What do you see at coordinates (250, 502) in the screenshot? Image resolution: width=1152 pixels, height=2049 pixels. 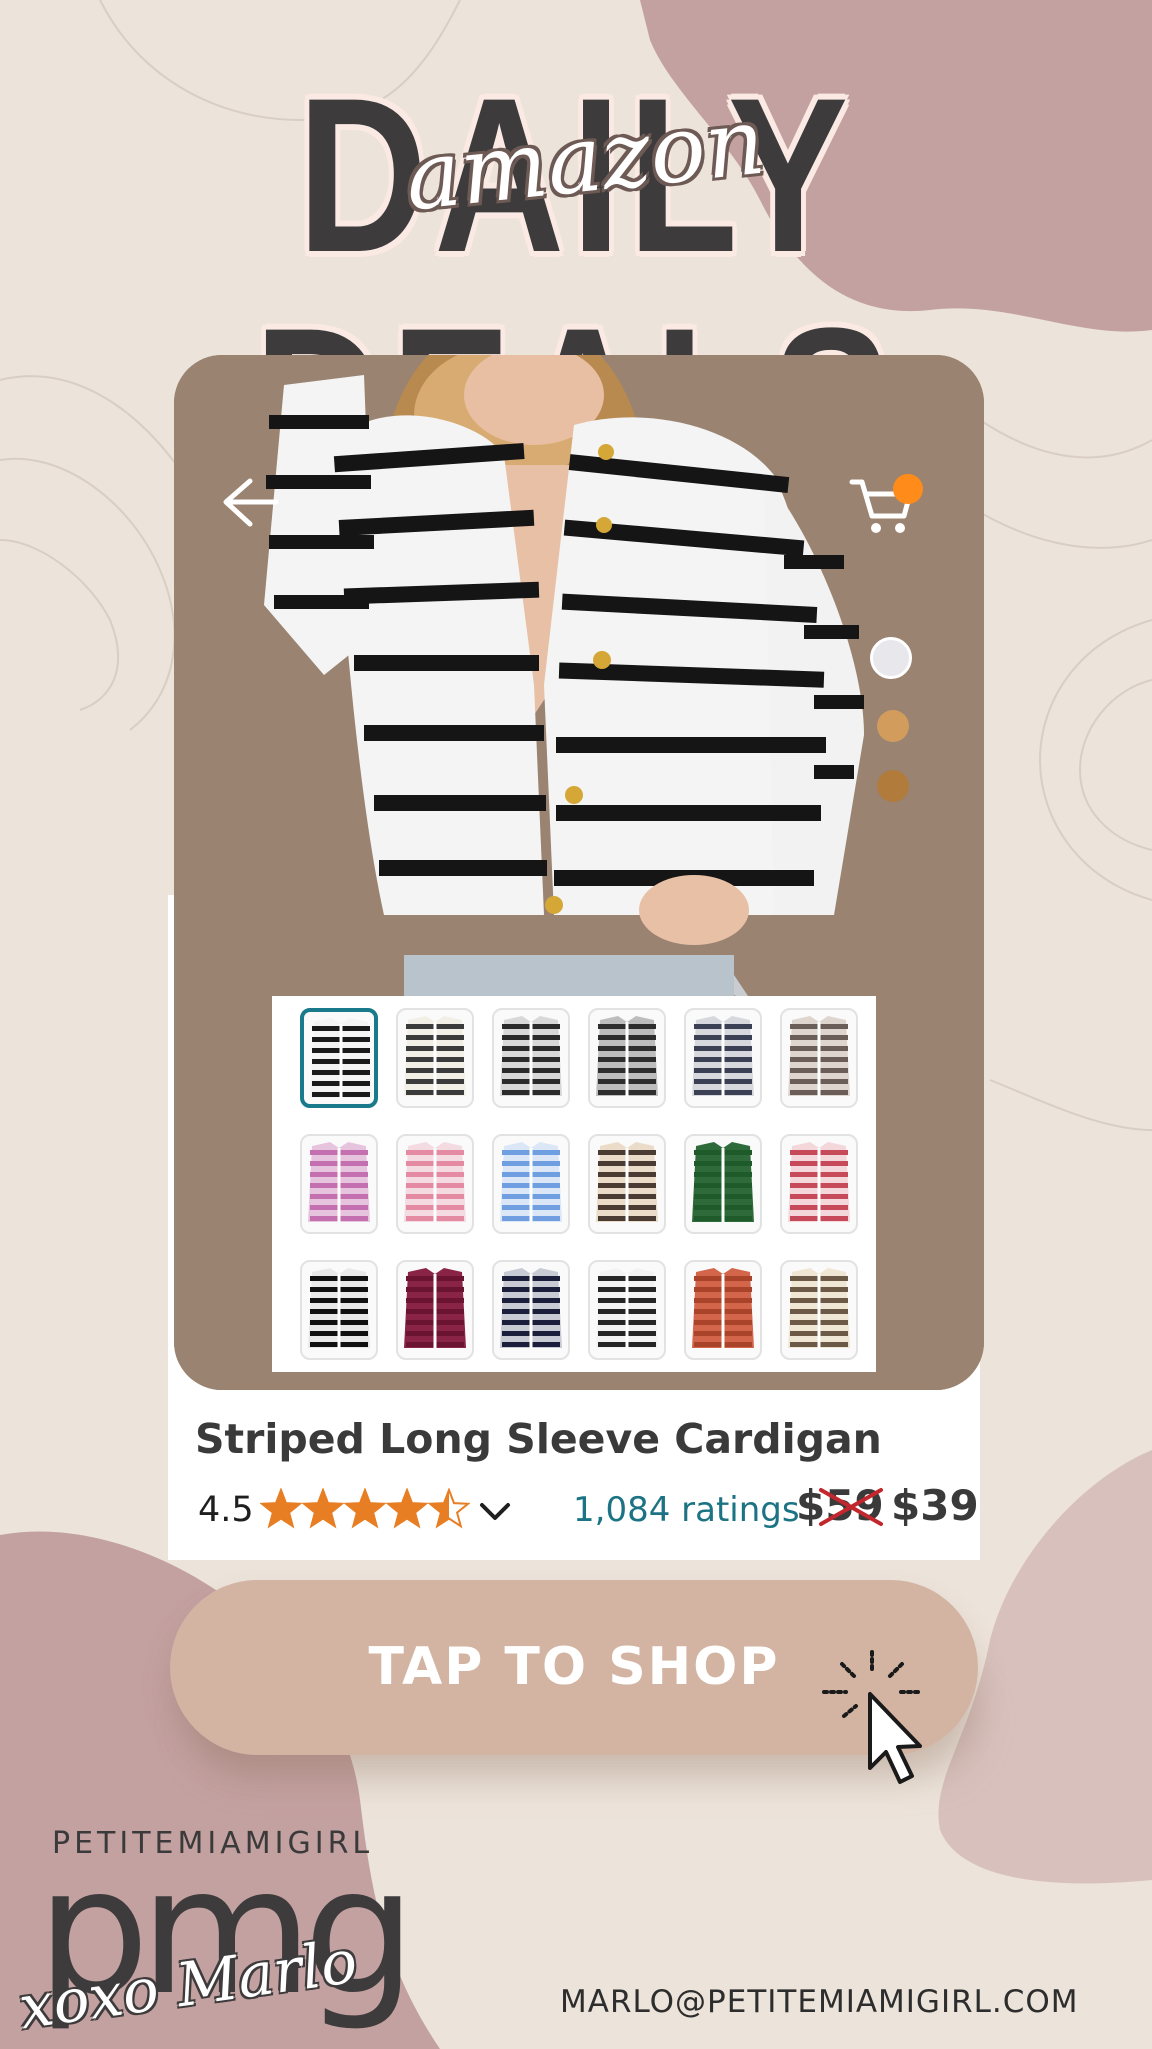 I see `back-arrow-icon` at bounding box center [250, 502].